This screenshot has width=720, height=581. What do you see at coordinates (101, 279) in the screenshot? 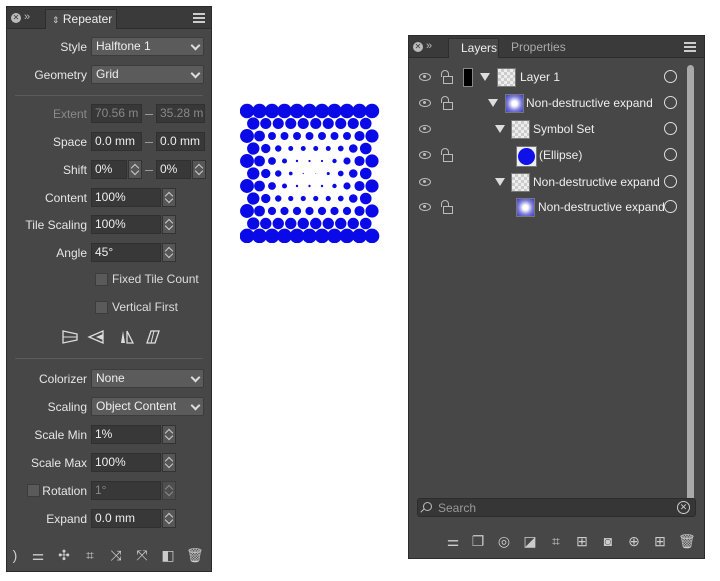
I see `fixed-tile-count-checkbox` at bounding box center [101, 279].